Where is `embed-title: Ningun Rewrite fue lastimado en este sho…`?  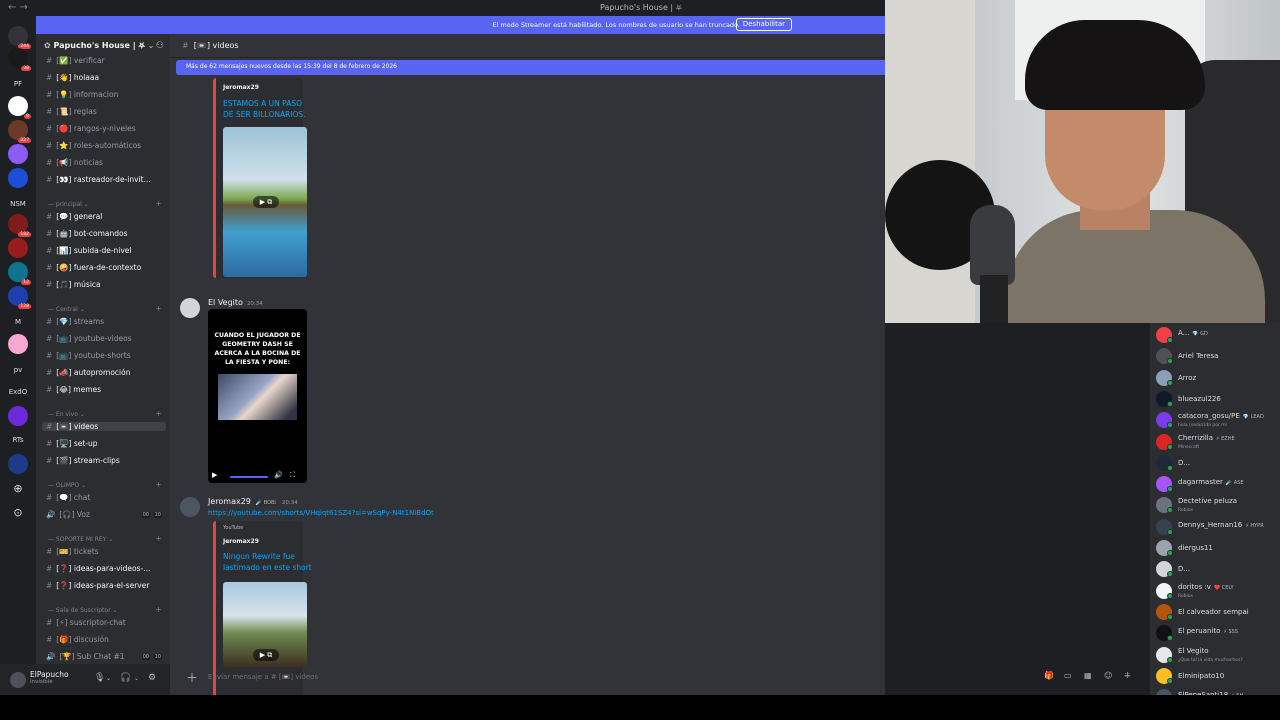
embed-title: Ningun Rewrite fue lastimado en este sho… is located at coordinates (268, 562).